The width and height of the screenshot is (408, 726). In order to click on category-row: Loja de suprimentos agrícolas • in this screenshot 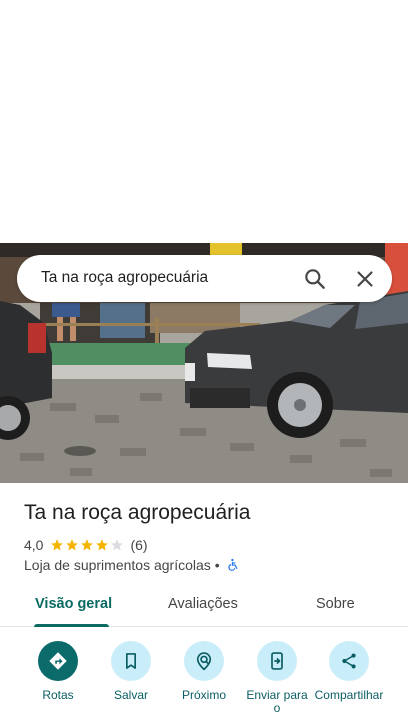, I will do `click(132, 565)`.